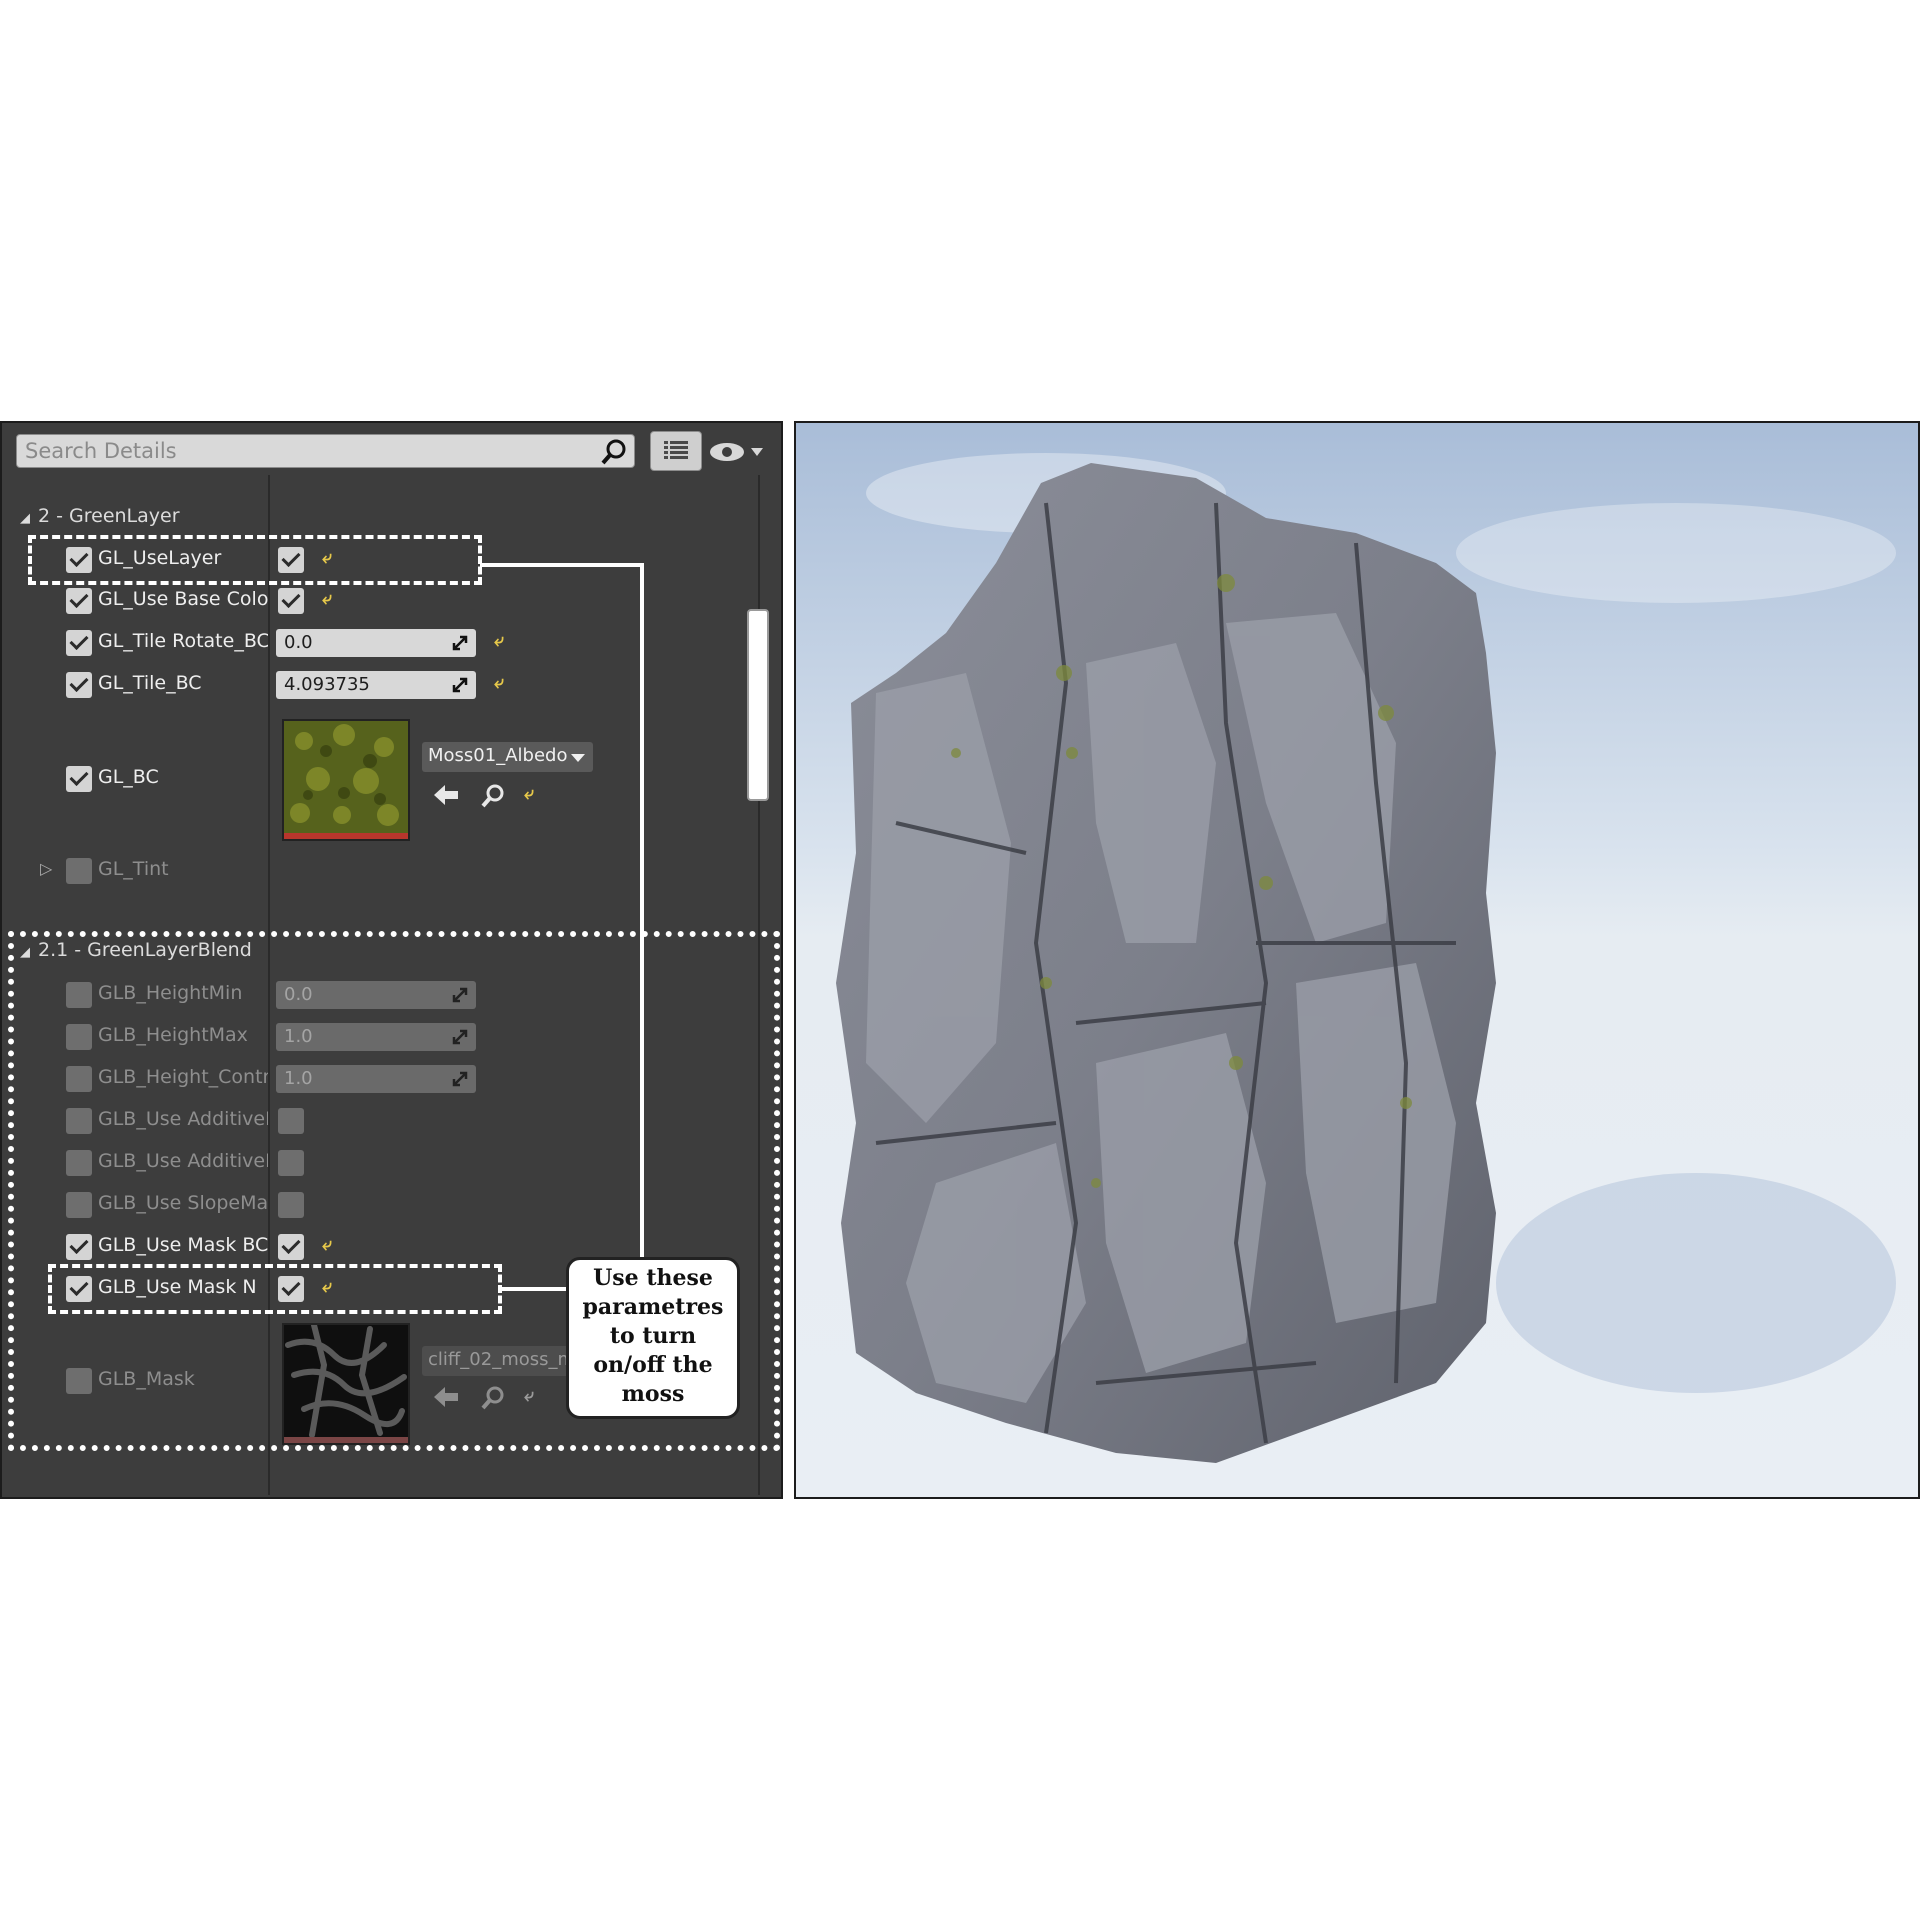 The width and height of the screenshot is (1920, 1920). I want to click on override-checkbox-gl-use-base-color, so click(79, 601).